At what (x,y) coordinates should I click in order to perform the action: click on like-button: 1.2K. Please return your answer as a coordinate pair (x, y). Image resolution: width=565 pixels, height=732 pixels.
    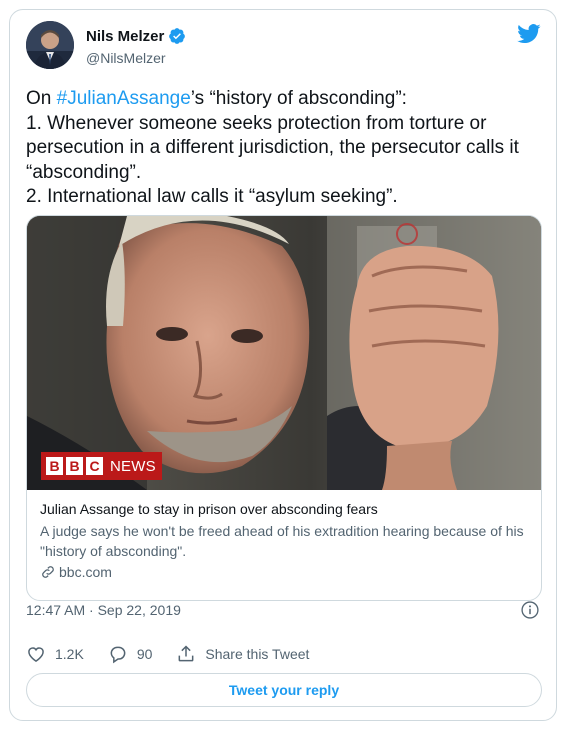
    Looking at the image, I should click on (55, 654).